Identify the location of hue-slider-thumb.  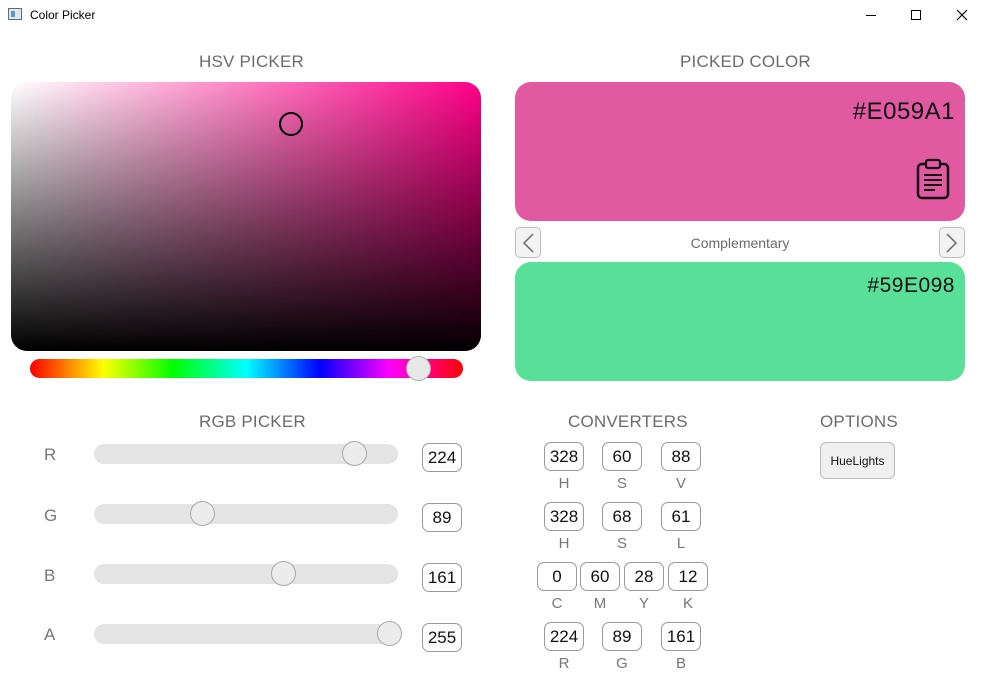
(418, 368).